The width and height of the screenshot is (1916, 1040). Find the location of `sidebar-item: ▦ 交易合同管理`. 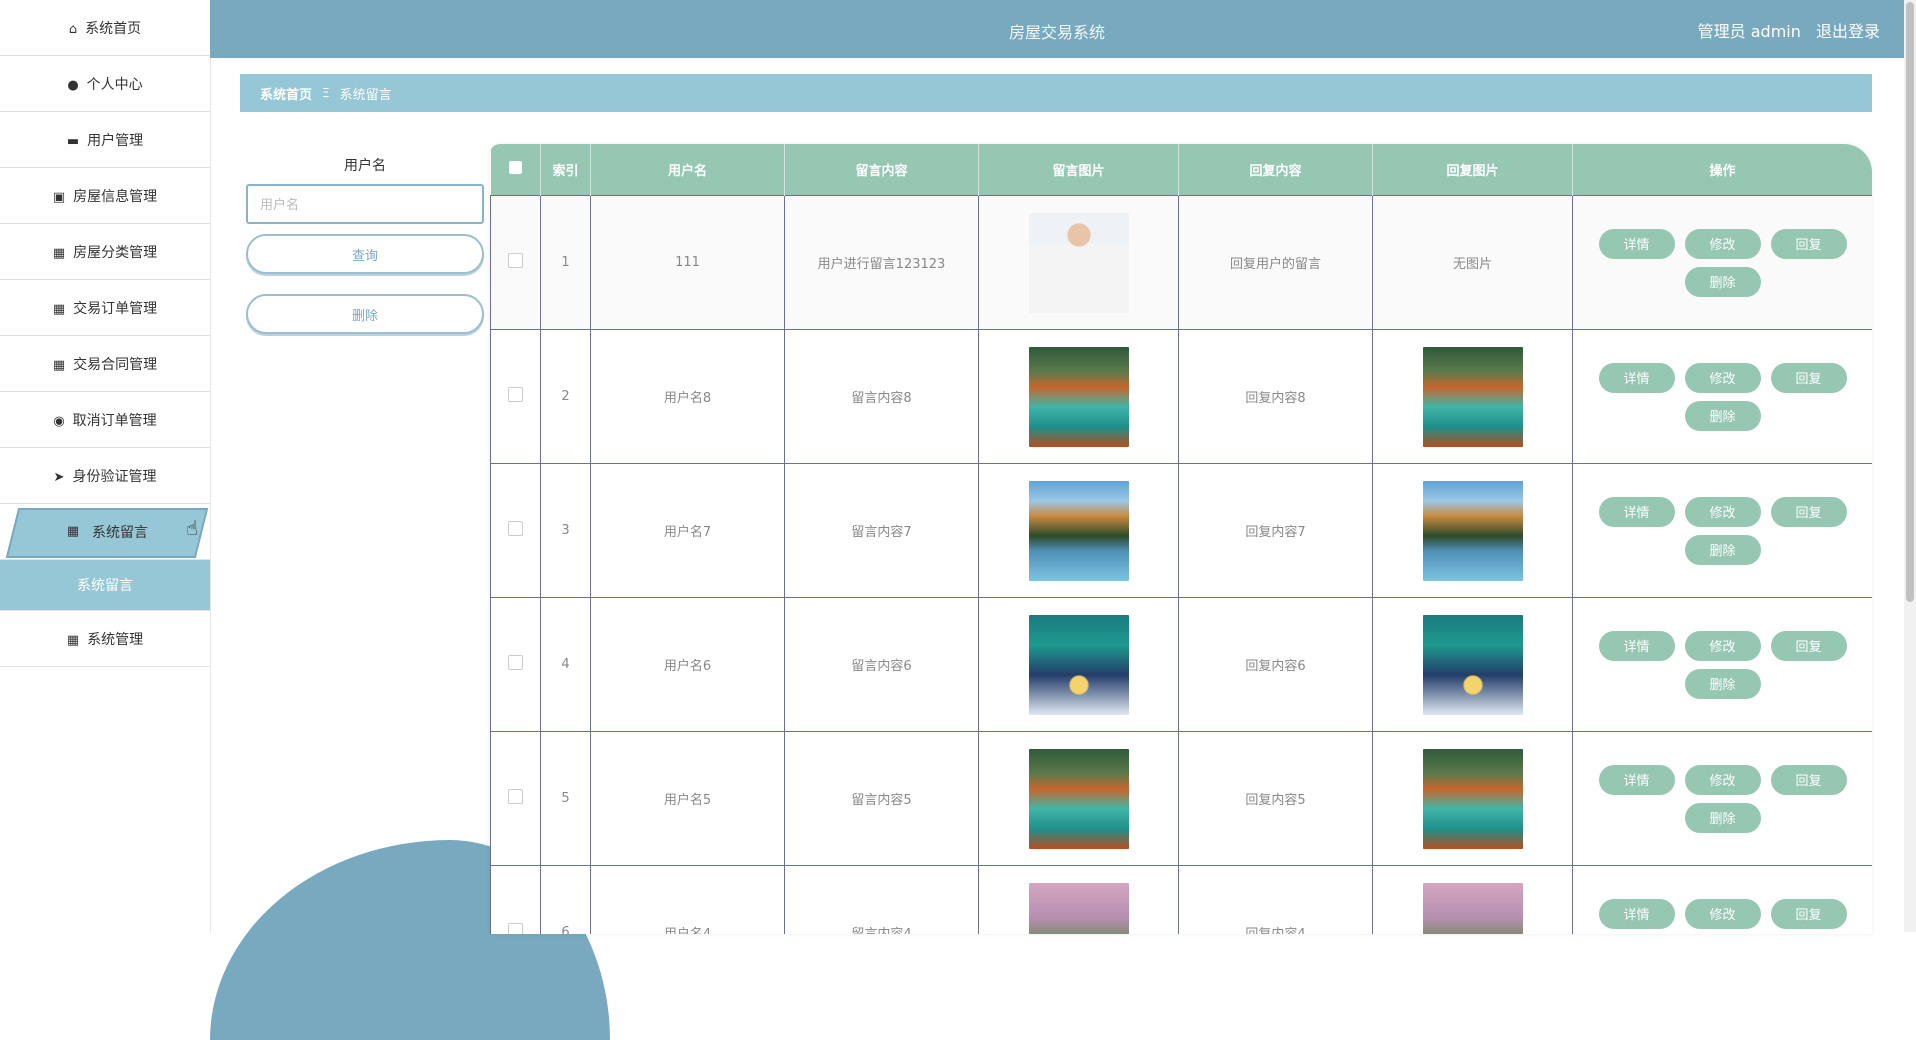

sidebar-item: ▦ 交易合同管理 is located at coordinates (105, 364).